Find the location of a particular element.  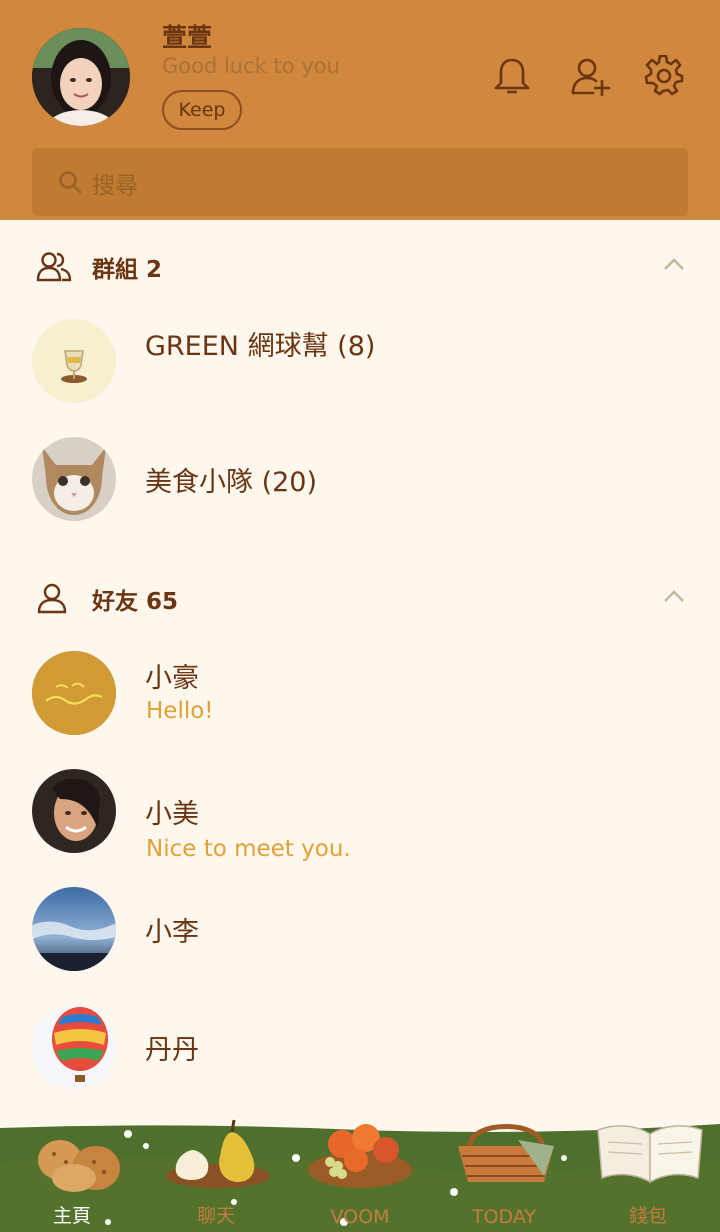

groups-section-header: 群組 2 is located at coordinates (360, 266).